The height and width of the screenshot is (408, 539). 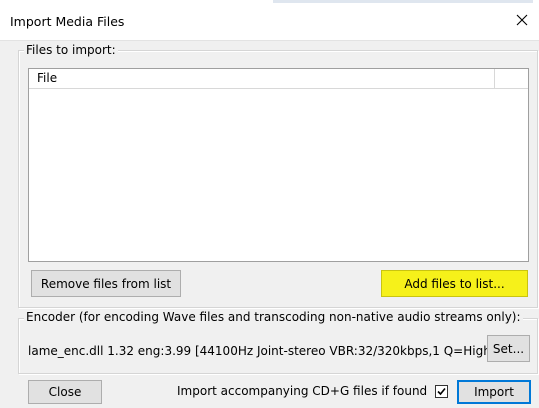 I want to click on close-button: Close, so click(x=65, y=392).